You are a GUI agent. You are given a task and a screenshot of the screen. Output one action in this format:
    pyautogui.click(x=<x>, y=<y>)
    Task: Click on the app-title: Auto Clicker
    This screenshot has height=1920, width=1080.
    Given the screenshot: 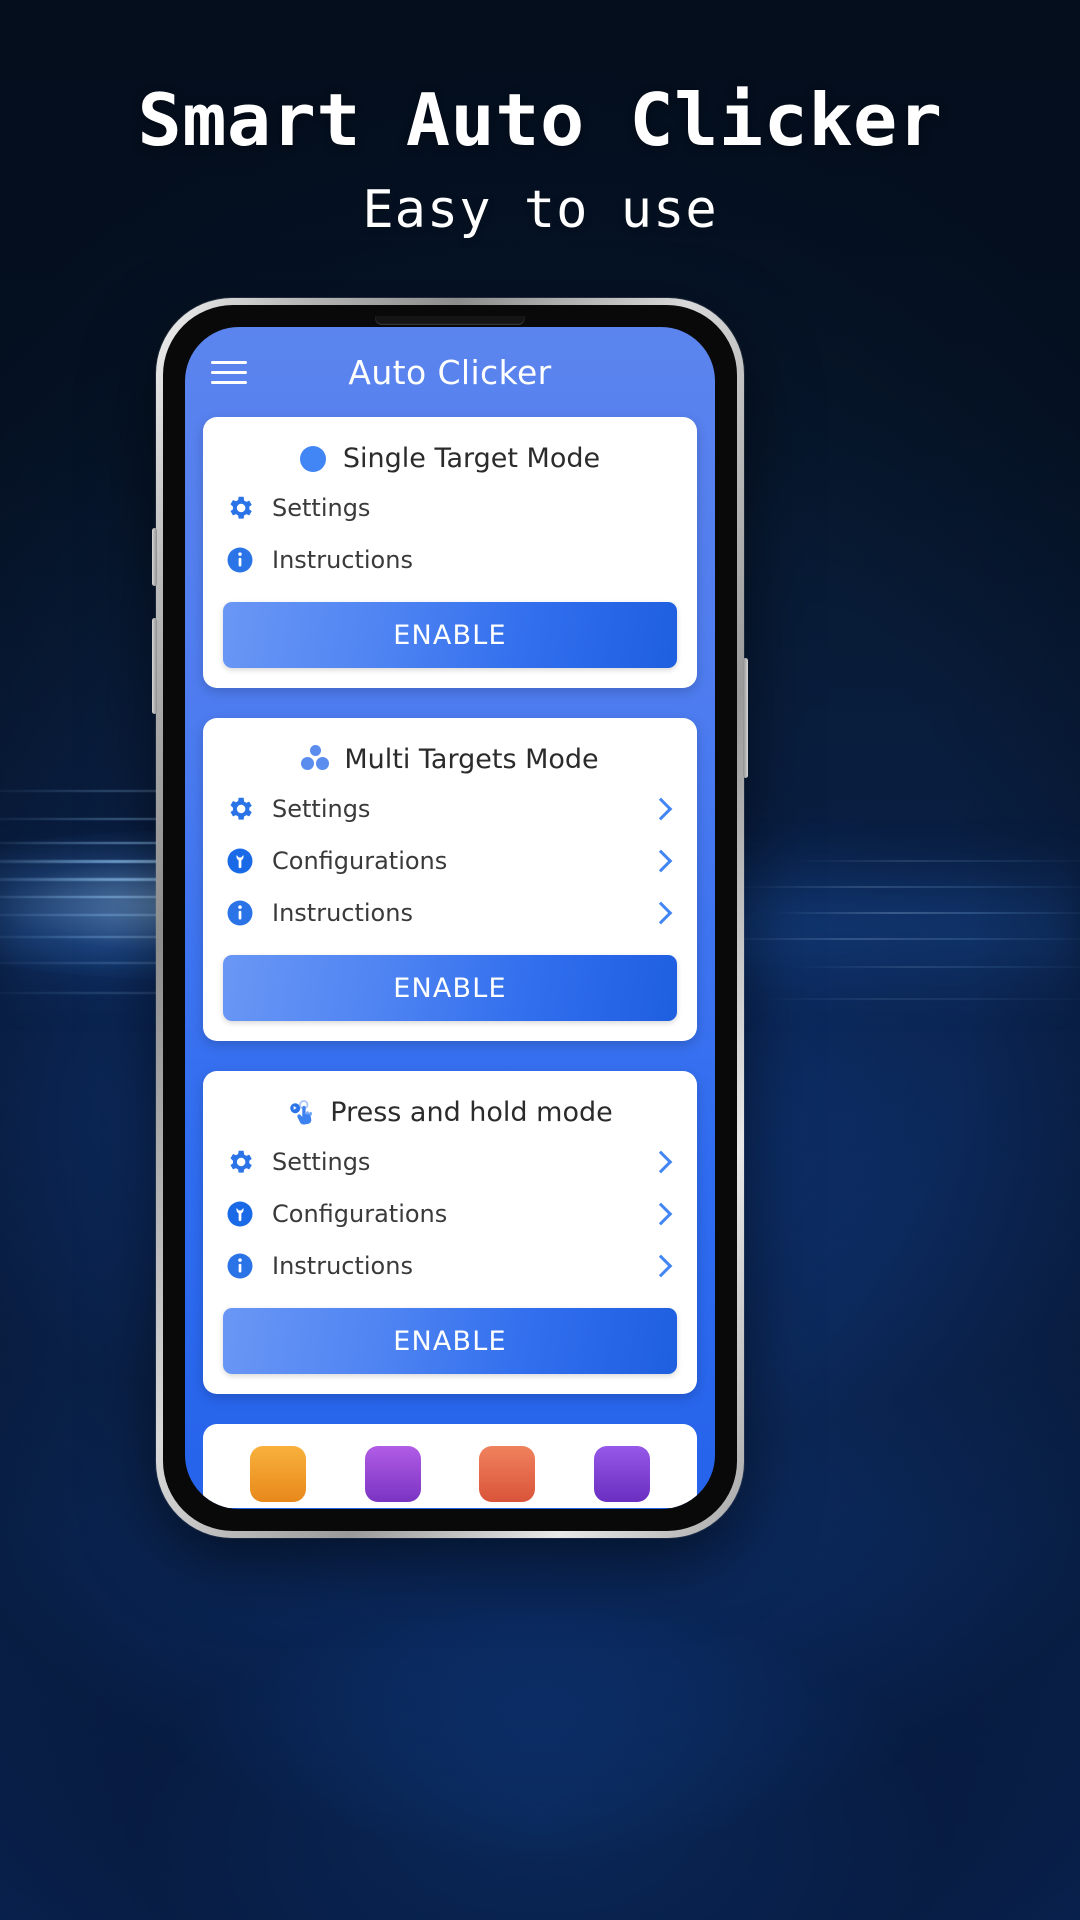 What is the action you would take?
    pyautogui.click(x=450, y=372)
    